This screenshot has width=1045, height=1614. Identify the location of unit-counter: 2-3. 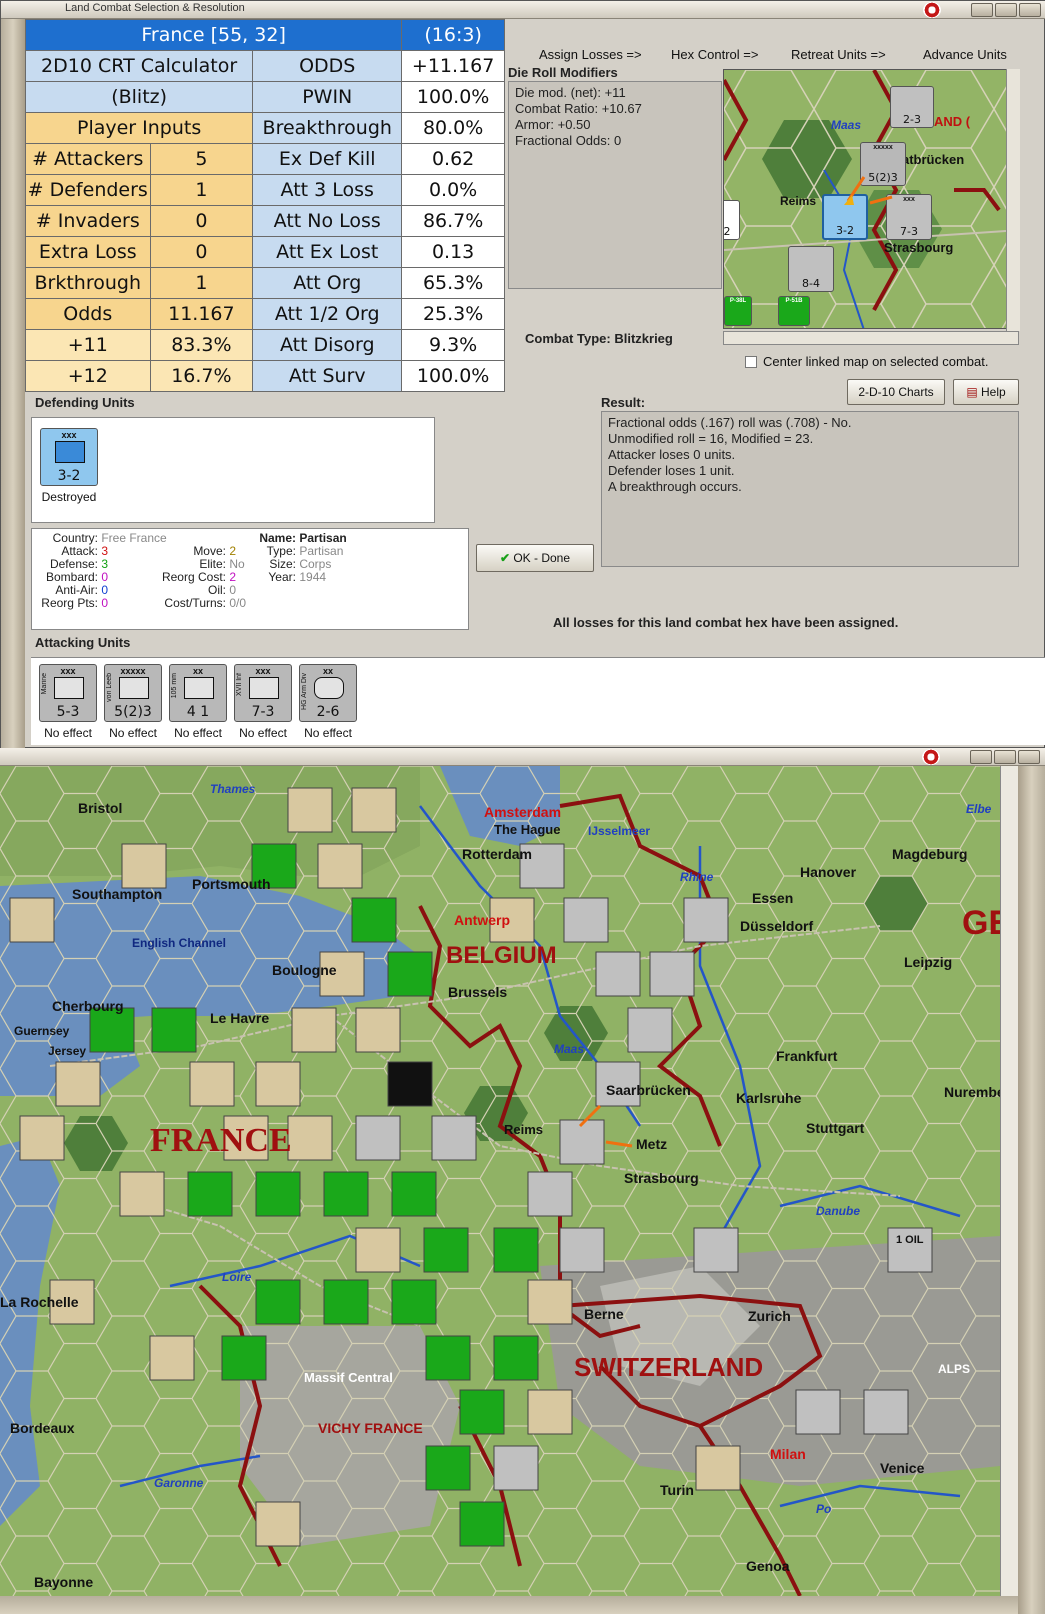
(912, 107).